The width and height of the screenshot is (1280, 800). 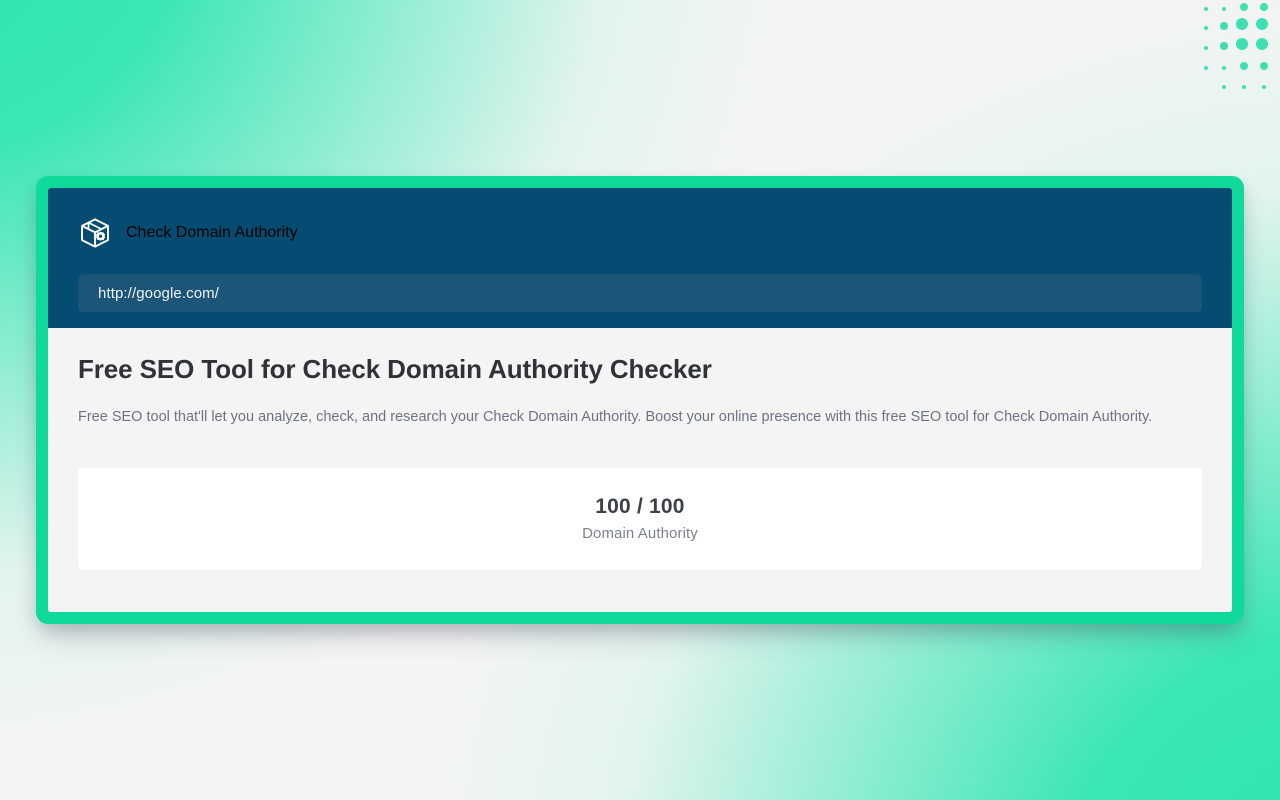 I want to click on header-brand: Check Domain Authority, so click(x=640, y=233).